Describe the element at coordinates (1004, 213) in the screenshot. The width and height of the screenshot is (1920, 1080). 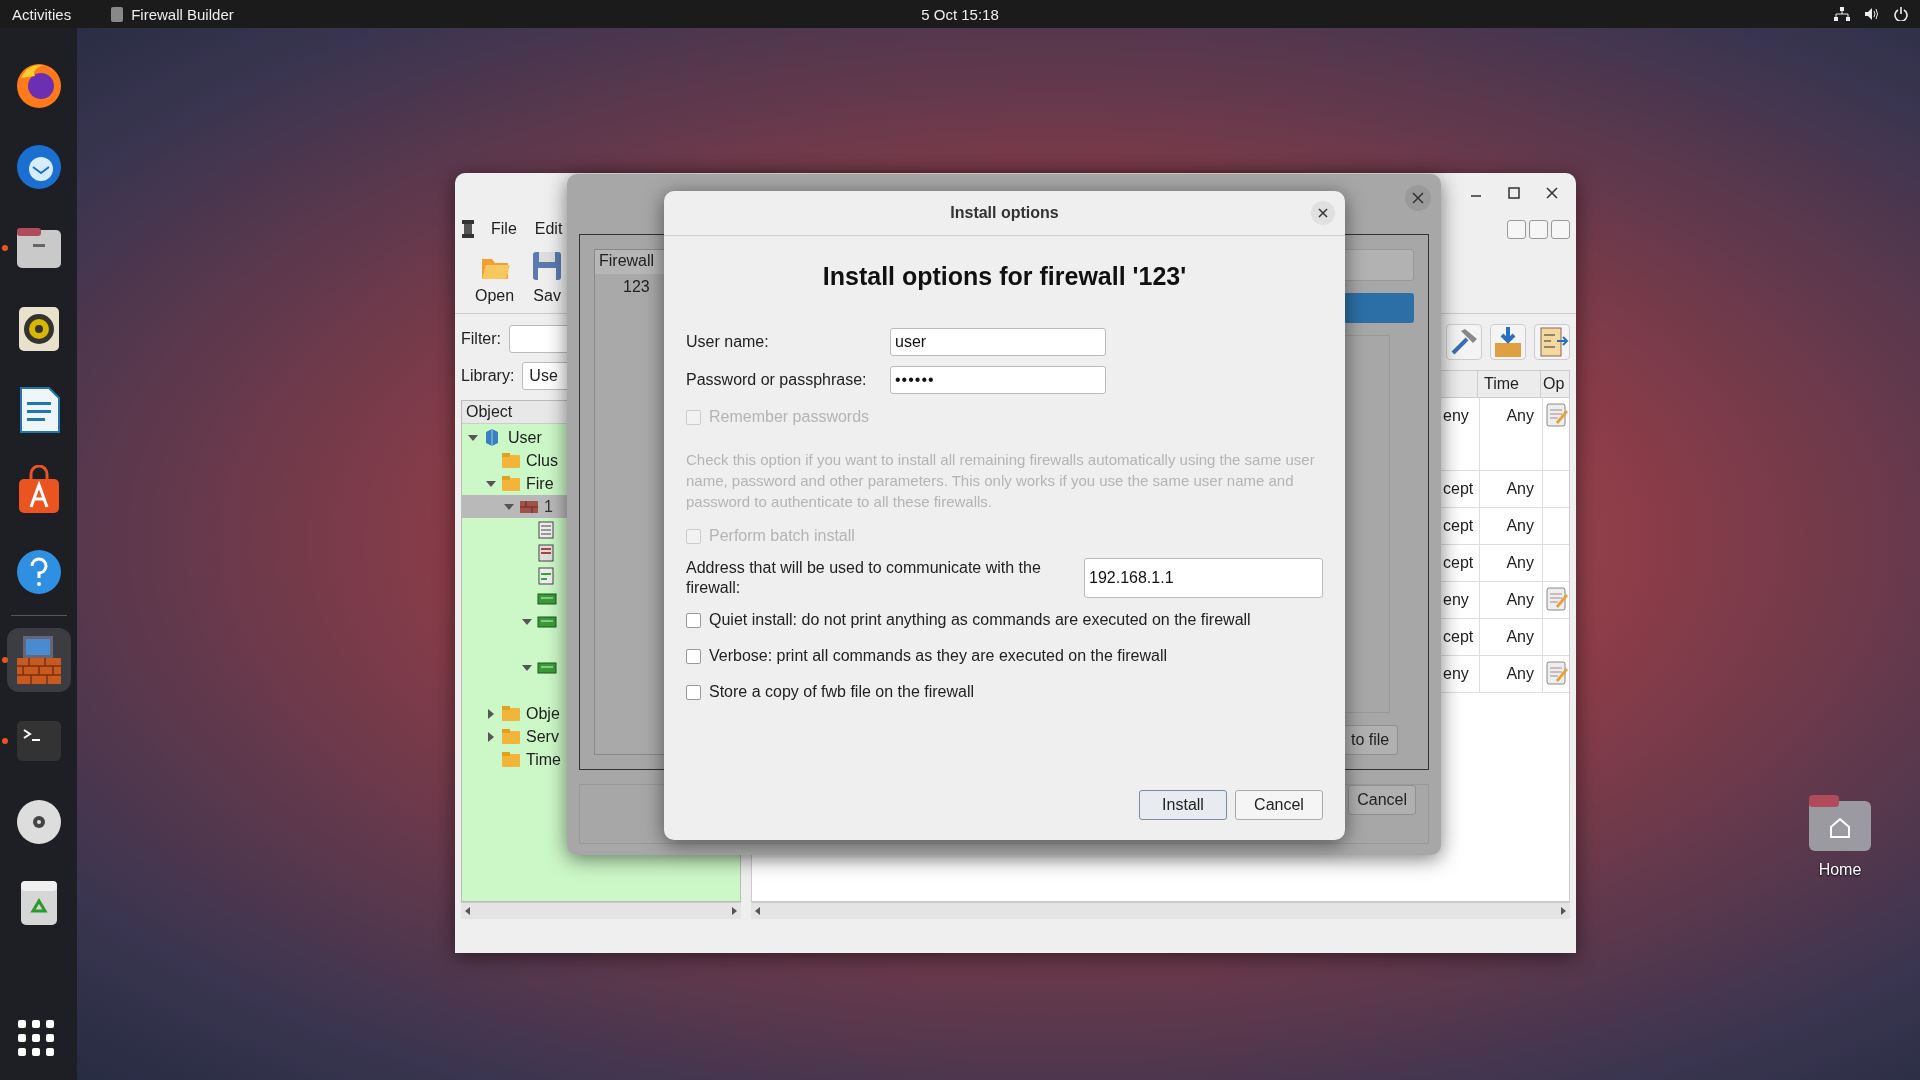
I see `dialog-title: Install options` at that location.